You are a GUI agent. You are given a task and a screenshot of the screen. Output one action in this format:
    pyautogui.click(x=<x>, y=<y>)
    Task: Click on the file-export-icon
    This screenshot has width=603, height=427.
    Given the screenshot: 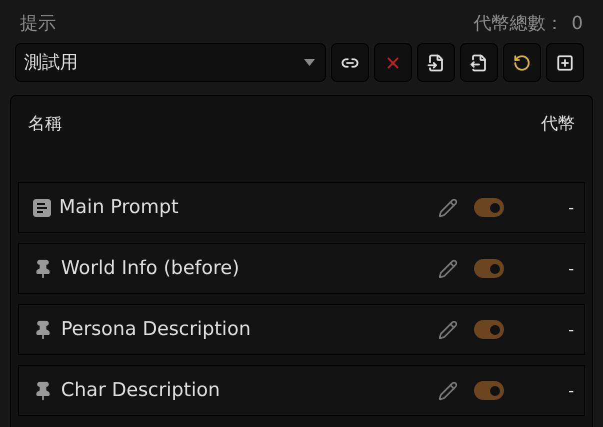 What is the action you would take?
    pyautogui.click(x=479, y=63)
    